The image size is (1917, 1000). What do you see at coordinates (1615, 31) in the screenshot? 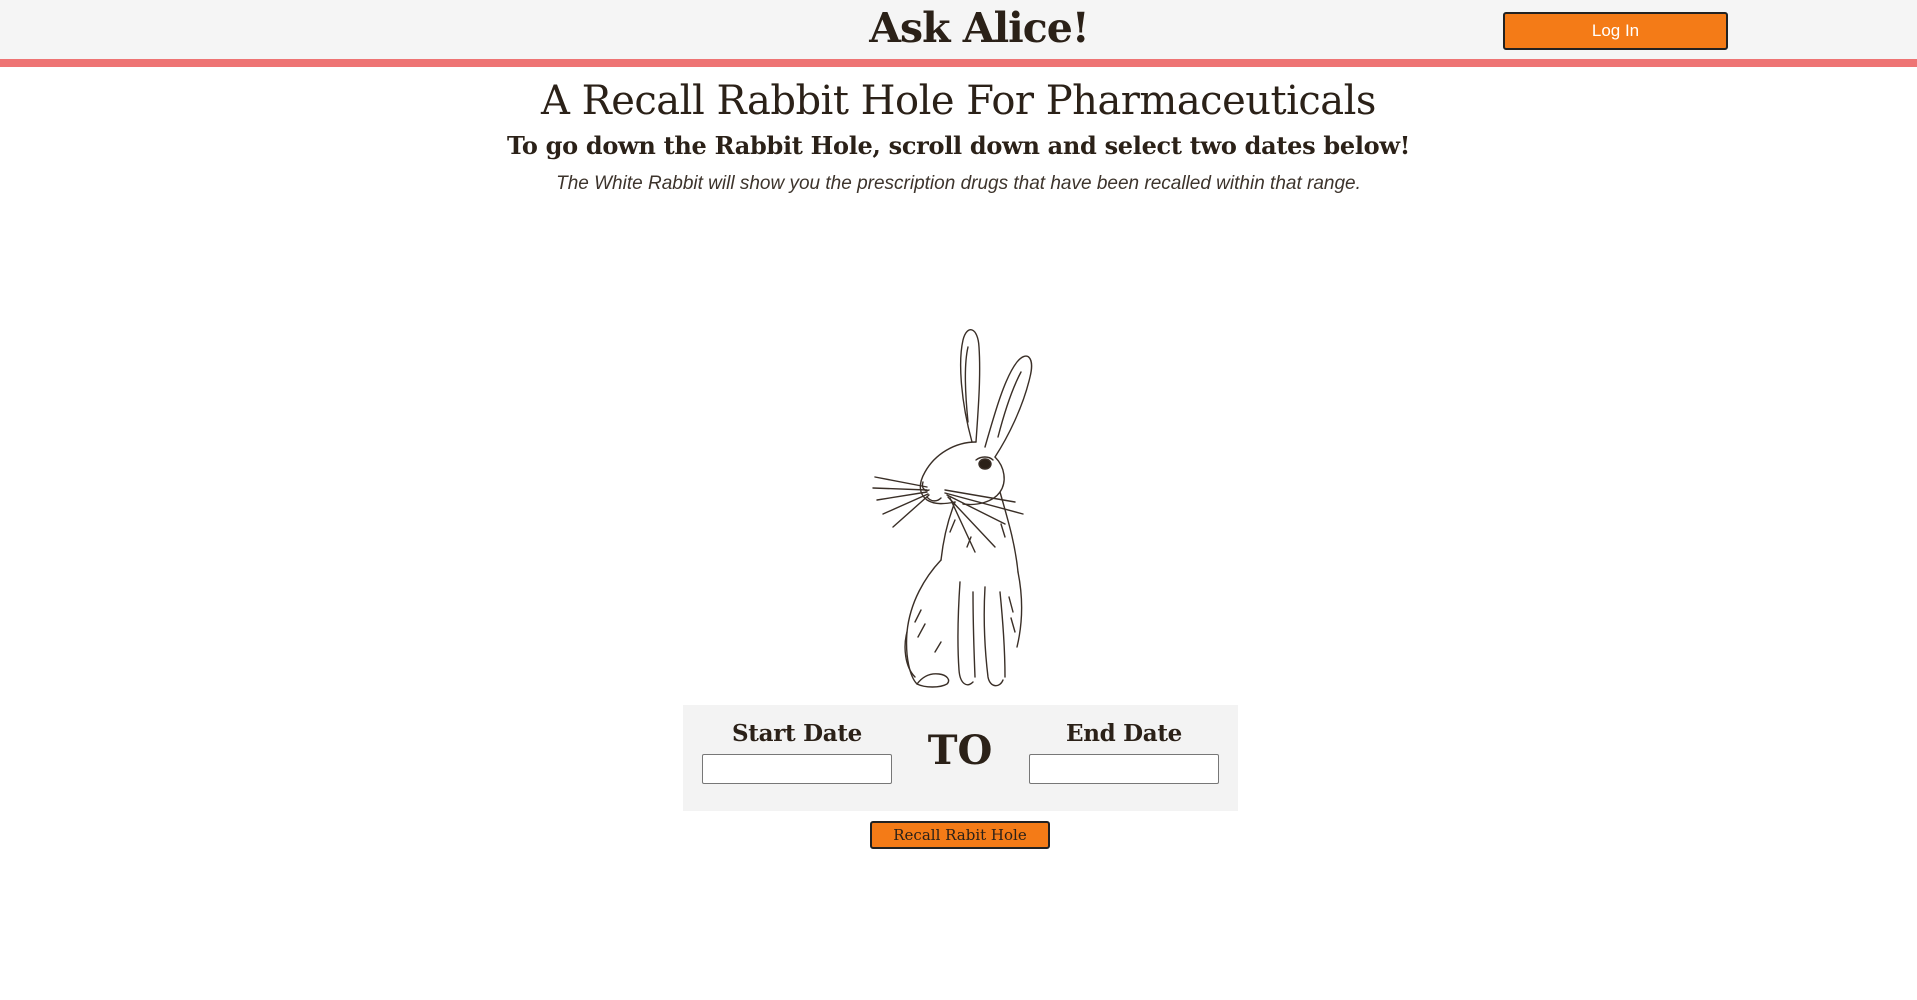
I see `login-button: Log In` at bounding box center [1615, 31].